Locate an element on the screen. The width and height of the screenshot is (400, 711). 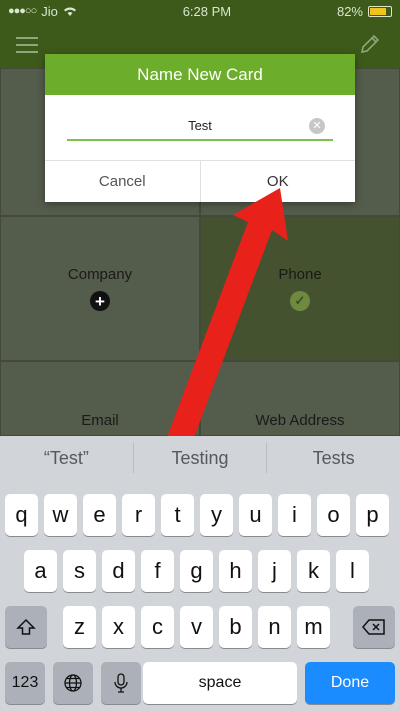
card-name-input is located at coordinates (200, 126).